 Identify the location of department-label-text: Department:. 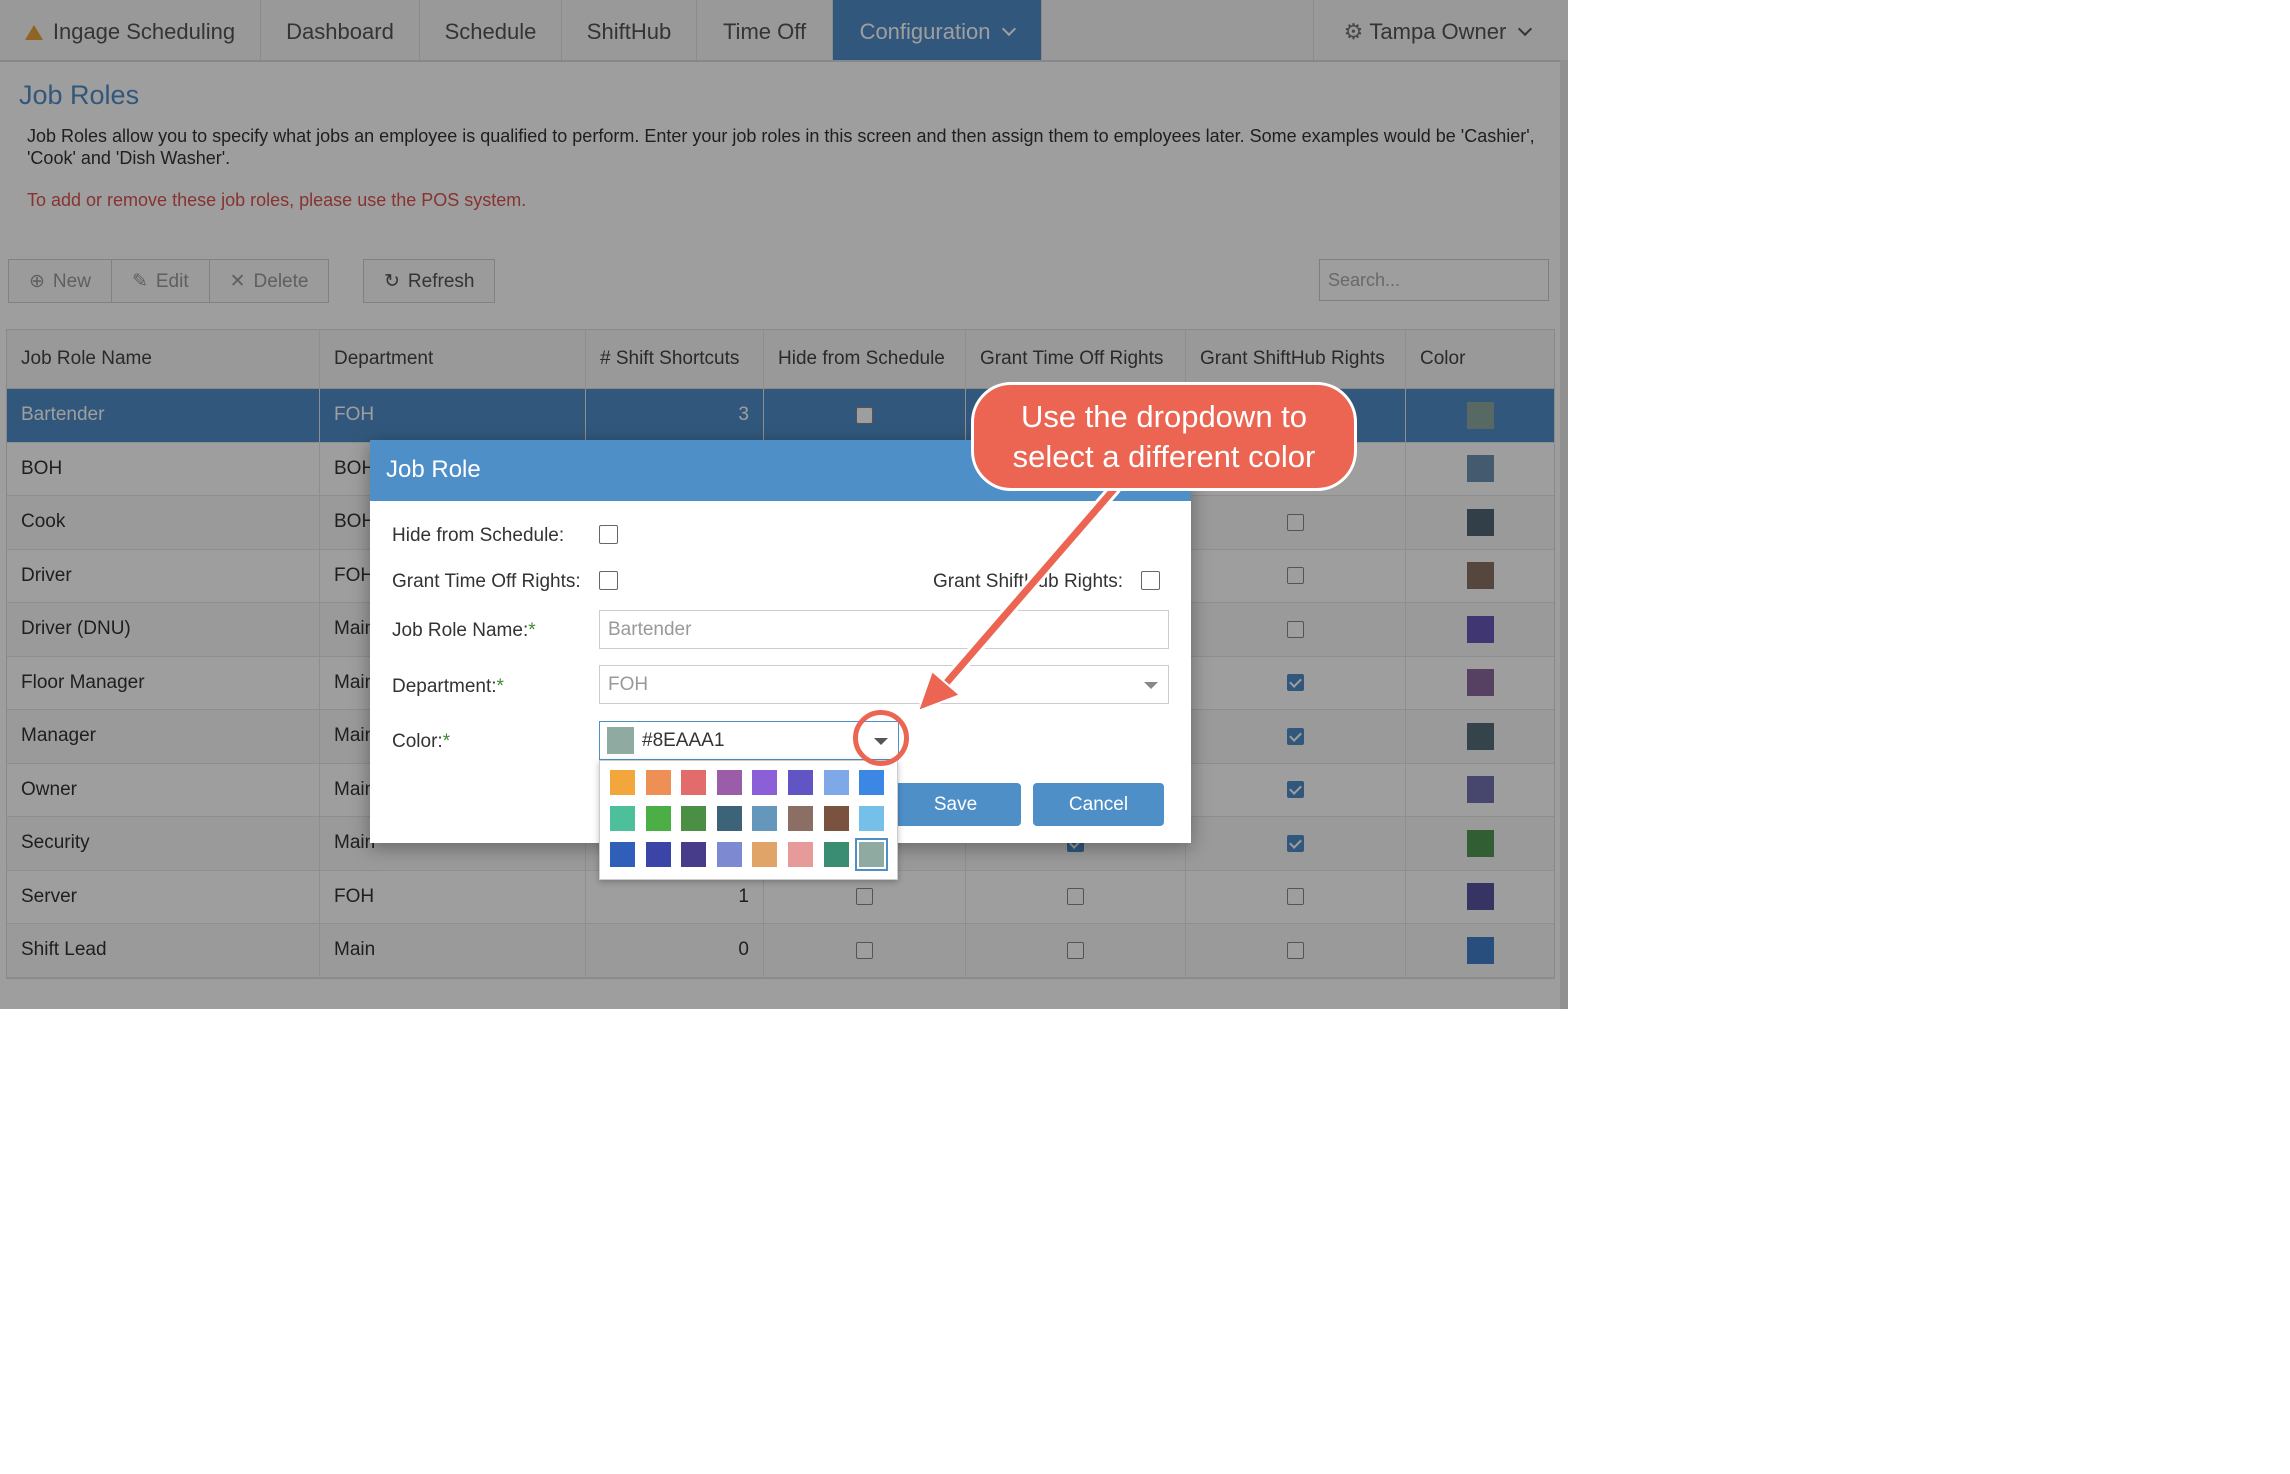
(444, 686).